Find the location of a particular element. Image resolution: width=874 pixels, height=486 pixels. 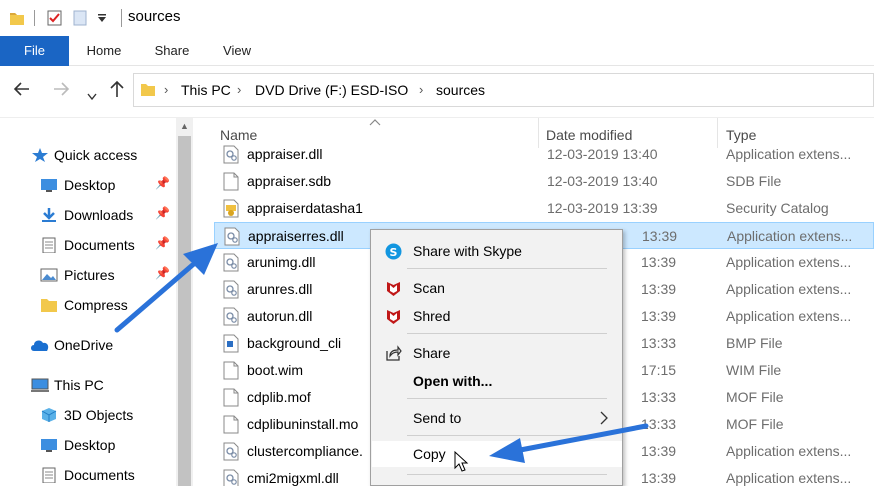

tab-view: View is located at coordinates (237, 51).